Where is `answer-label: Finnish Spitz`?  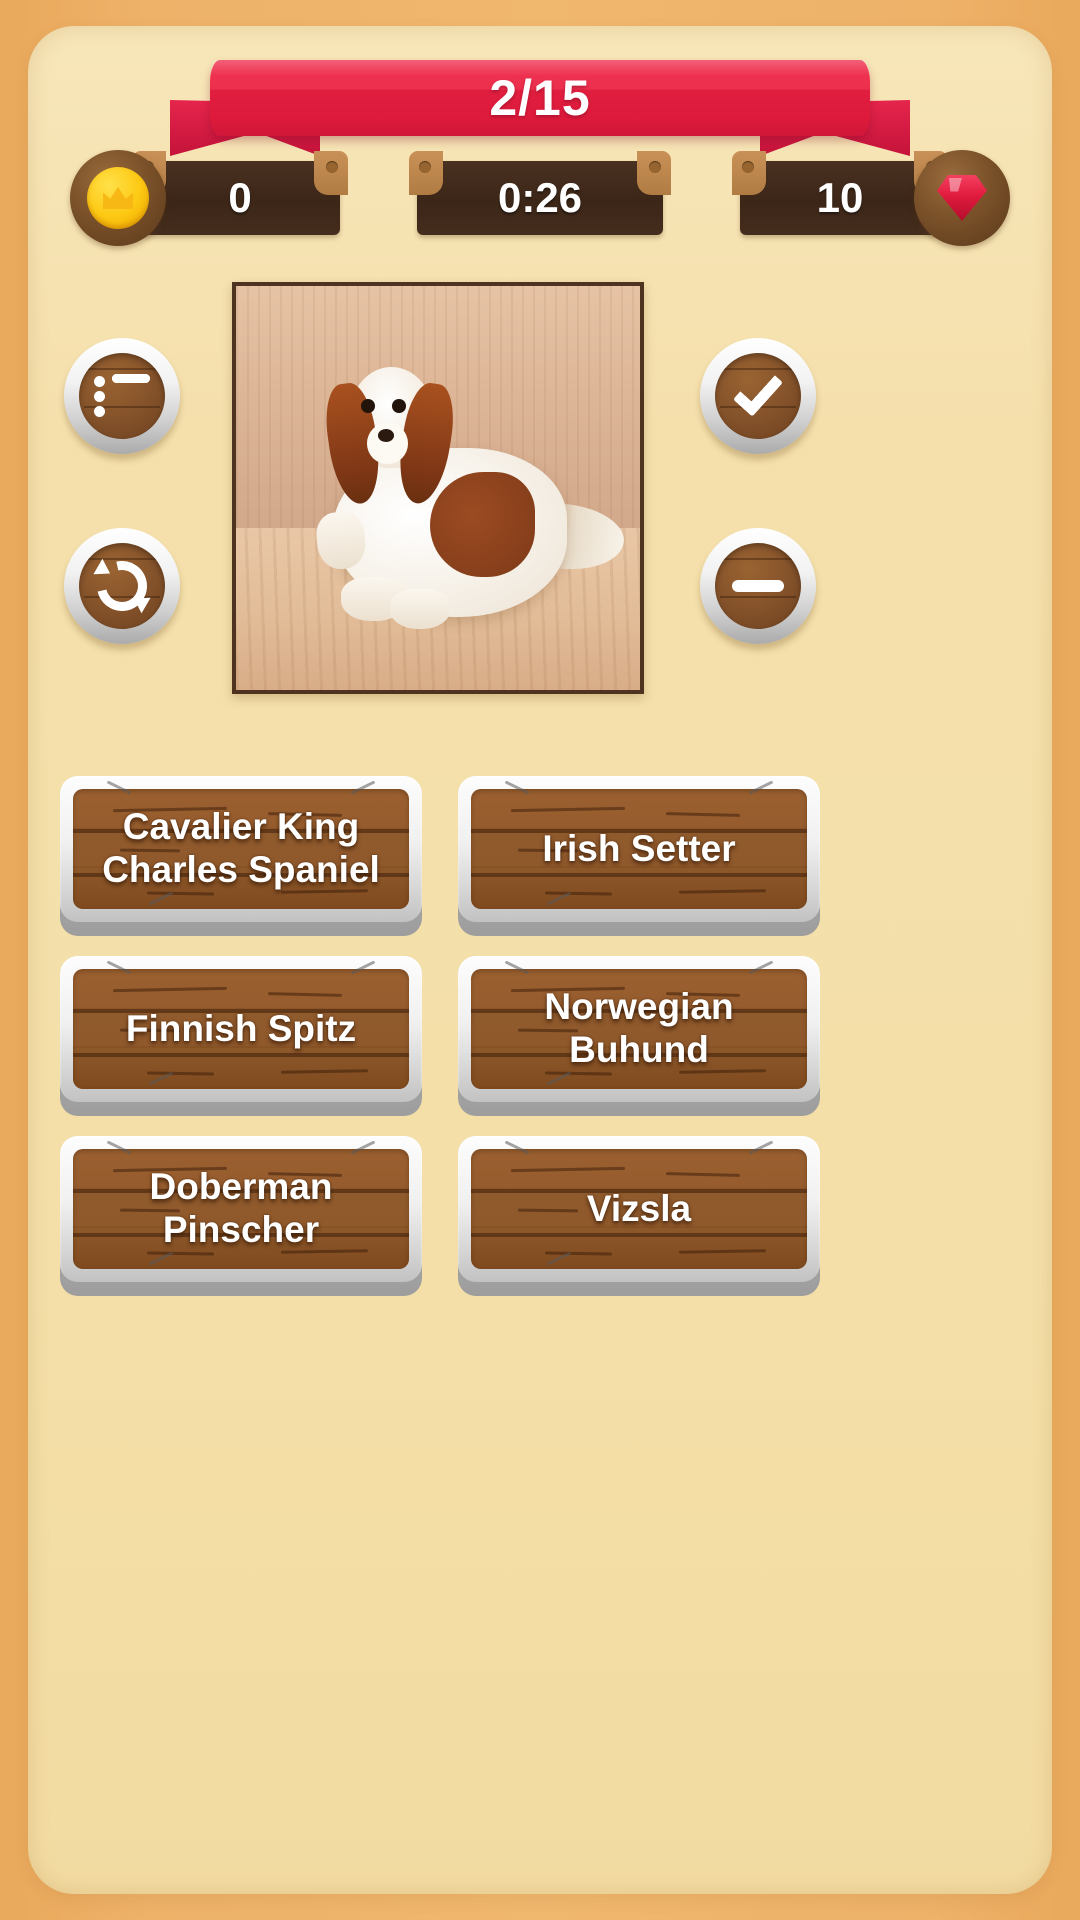
answer-label: Finnish Spitz is located at coordinates (241, 1028).